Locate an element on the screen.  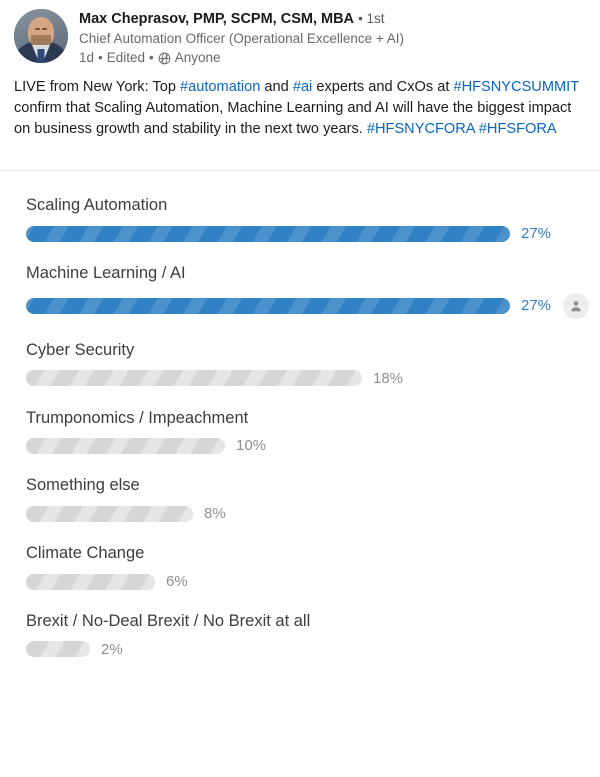
post-text-2: and is located at coordinates (276, 86).